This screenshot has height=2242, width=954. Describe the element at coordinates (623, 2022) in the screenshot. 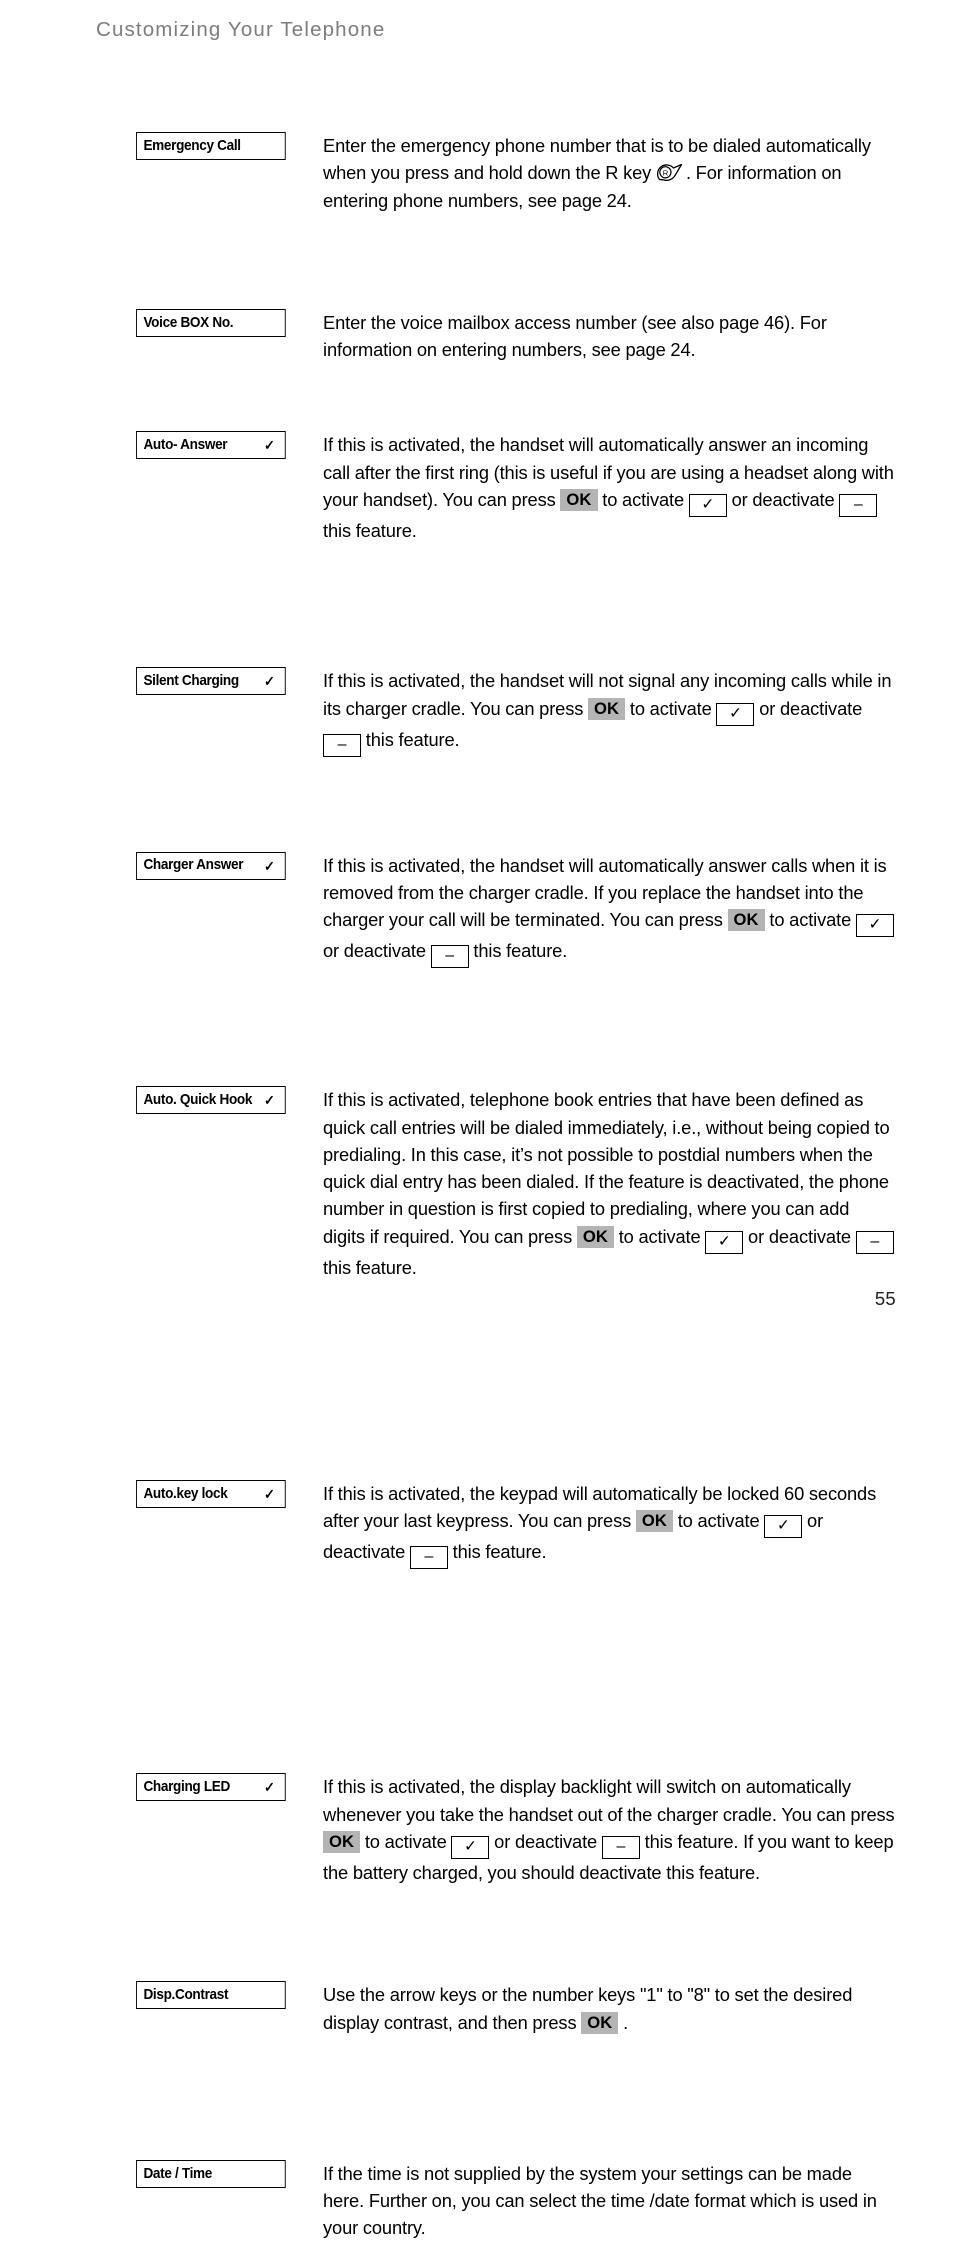

I see `description-text: .` at that location.